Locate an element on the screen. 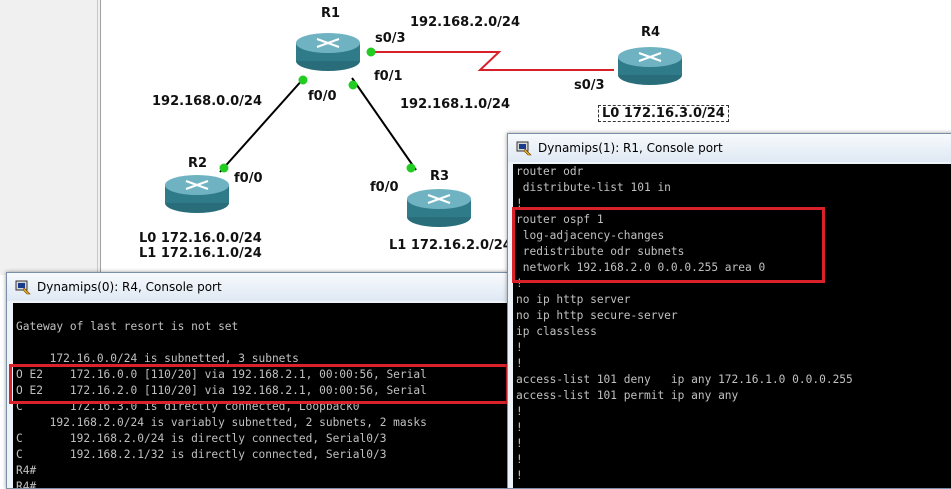 This screenshot has width=951, height=489. window-title: Dynamips(0): R4, Console port is located at coordinates (129, 287).